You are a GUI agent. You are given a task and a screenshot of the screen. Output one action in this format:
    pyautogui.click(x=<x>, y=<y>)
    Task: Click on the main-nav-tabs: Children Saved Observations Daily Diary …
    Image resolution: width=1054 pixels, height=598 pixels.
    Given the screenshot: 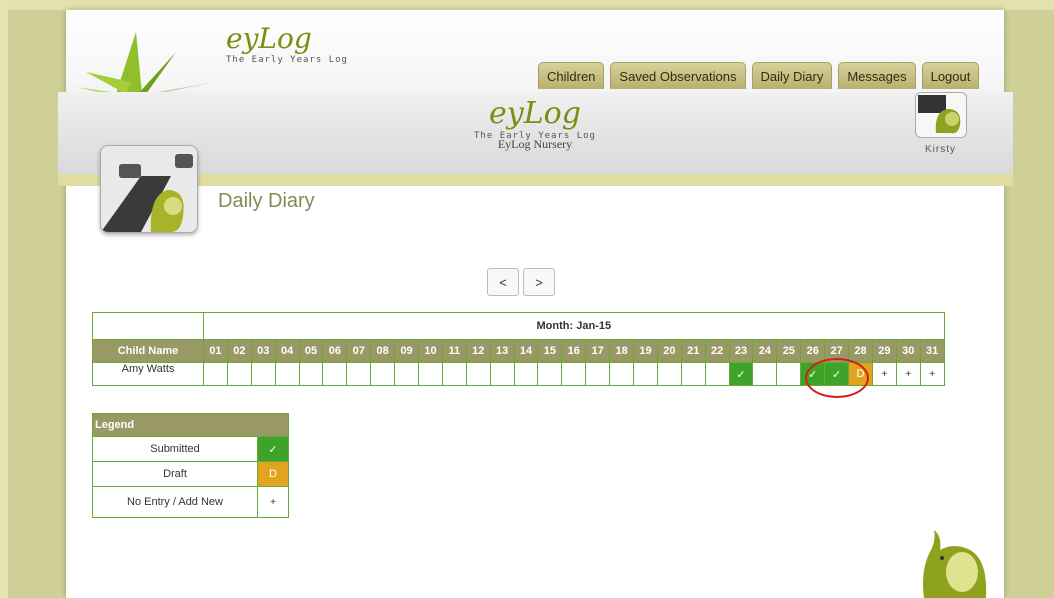 What is the action you would take?
    pyautogui.click(x=759, y=75)
    